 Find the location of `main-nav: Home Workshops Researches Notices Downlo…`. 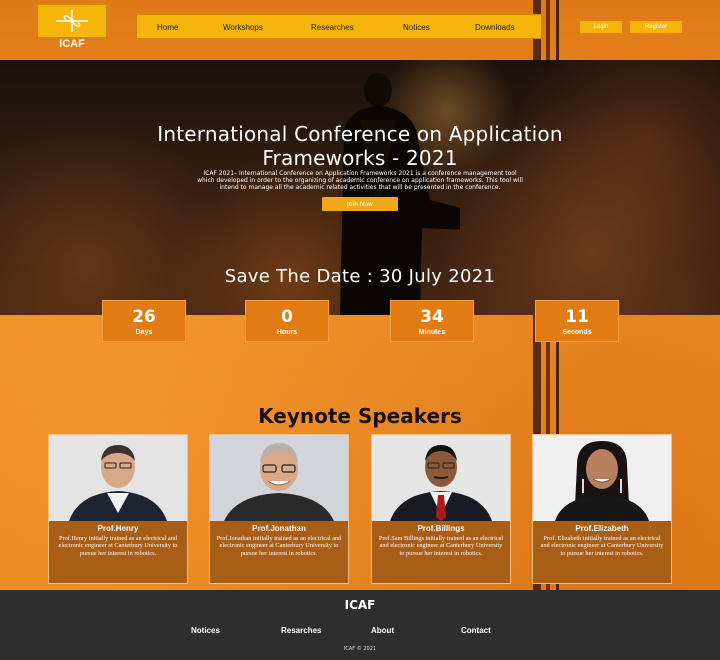

main-nav: Home Workshops Researches Notices Downlo… is located at coordinates (339, 26).